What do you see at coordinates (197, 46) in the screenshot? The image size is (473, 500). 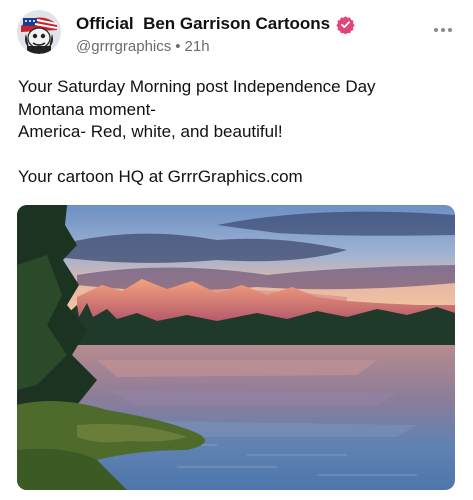 I see `timestamp: 21h` at bounding box center [197, 46].